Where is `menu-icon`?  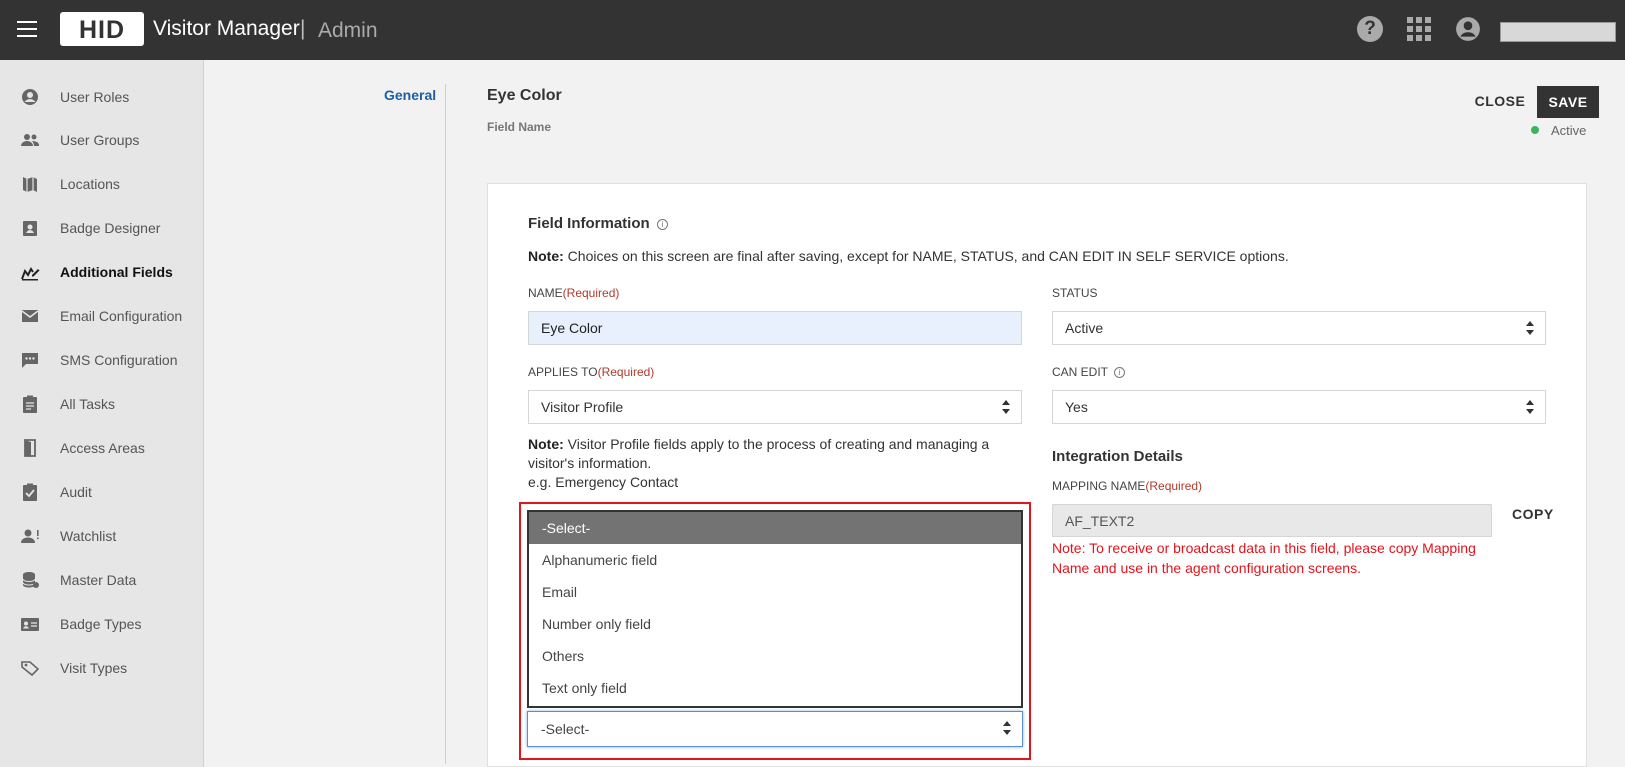 menu-icon is located at coordinates (27, 29).